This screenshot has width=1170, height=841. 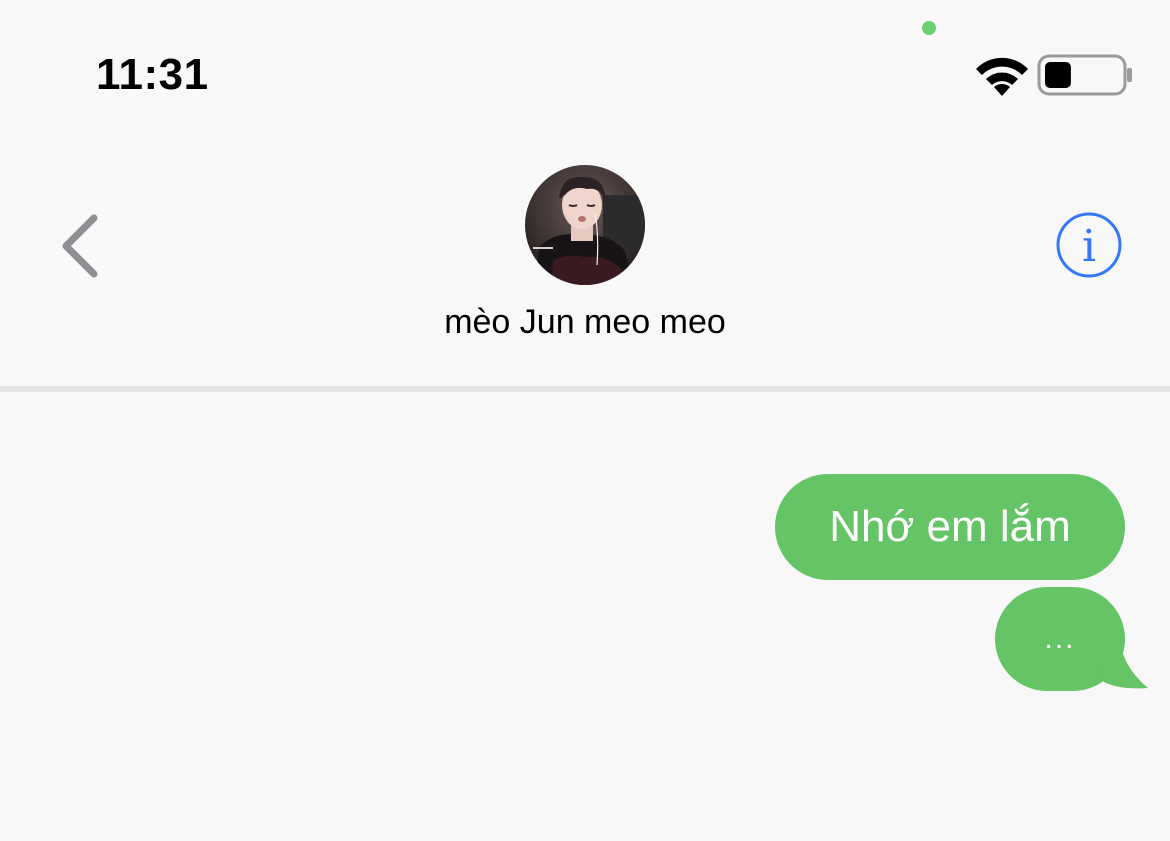 I want to click on status-bar: 11:31, so click(x=585, y=60).